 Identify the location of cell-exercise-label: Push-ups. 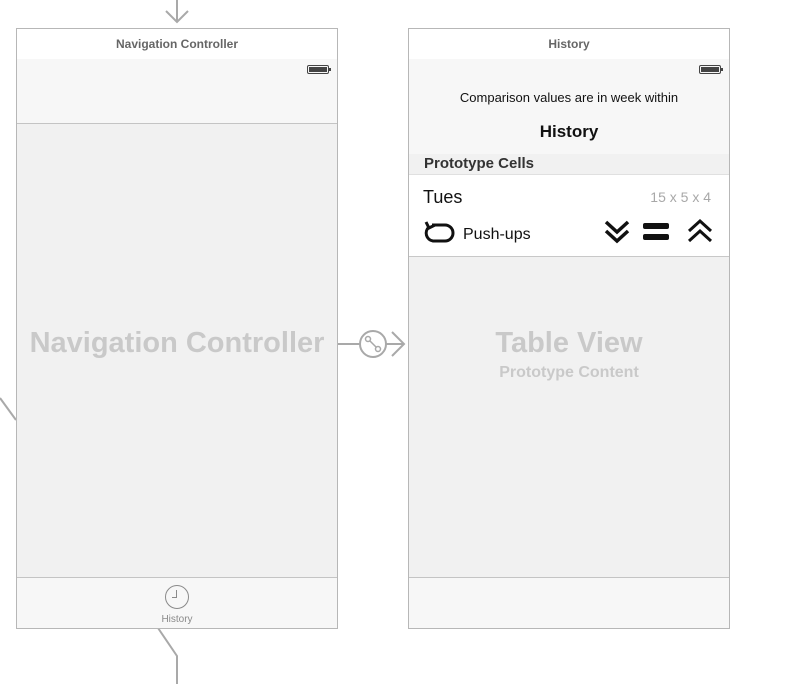
(497, 234).